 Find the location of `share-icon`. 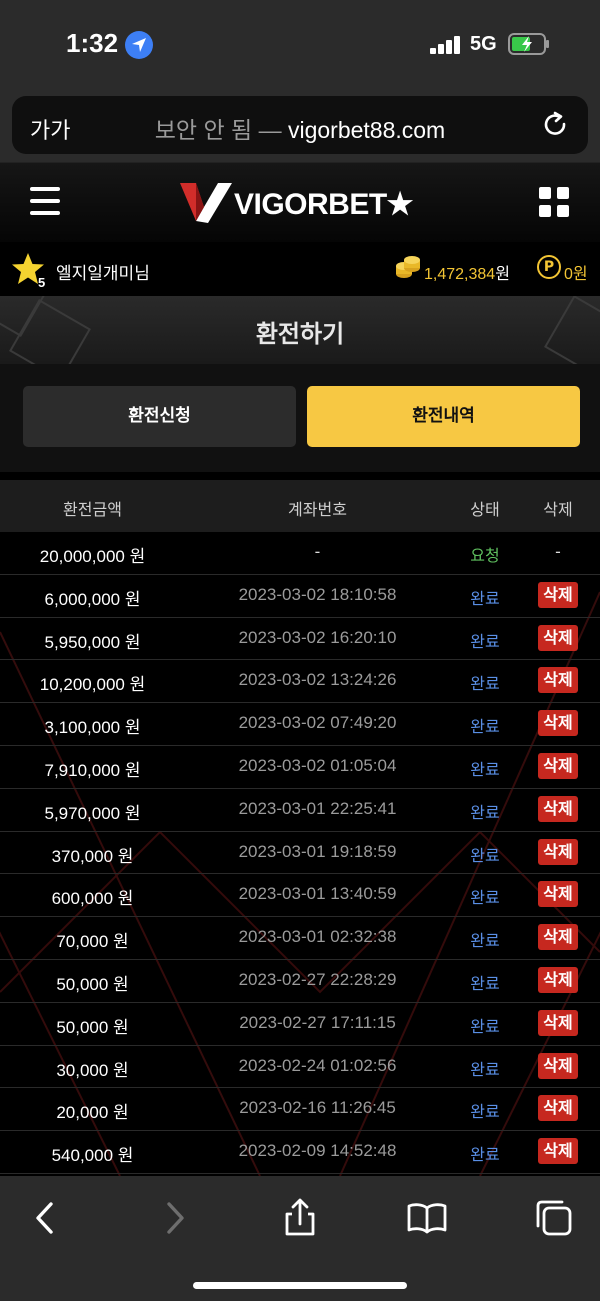

share-icon is located at coordinates (300, 1218).